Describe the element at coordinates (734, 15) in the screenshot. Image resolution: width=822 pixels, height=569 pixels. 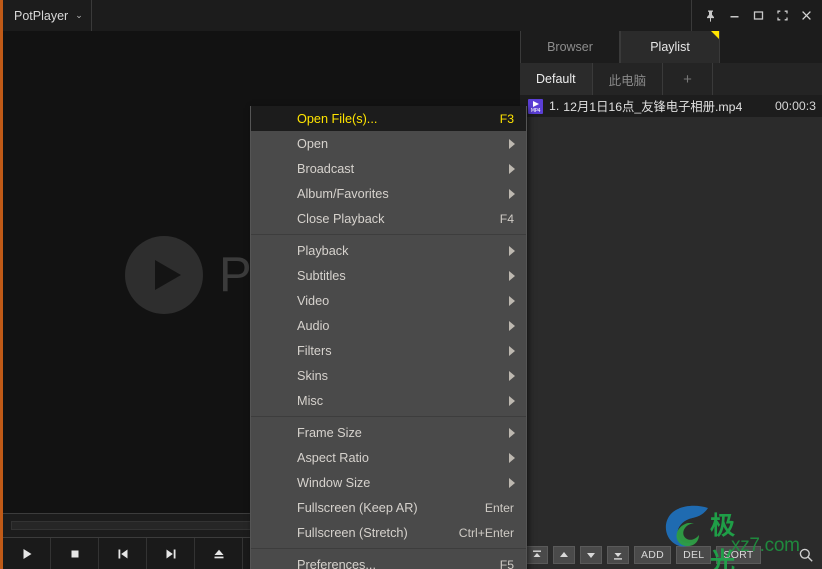
I see `minimize-icon` at that location.